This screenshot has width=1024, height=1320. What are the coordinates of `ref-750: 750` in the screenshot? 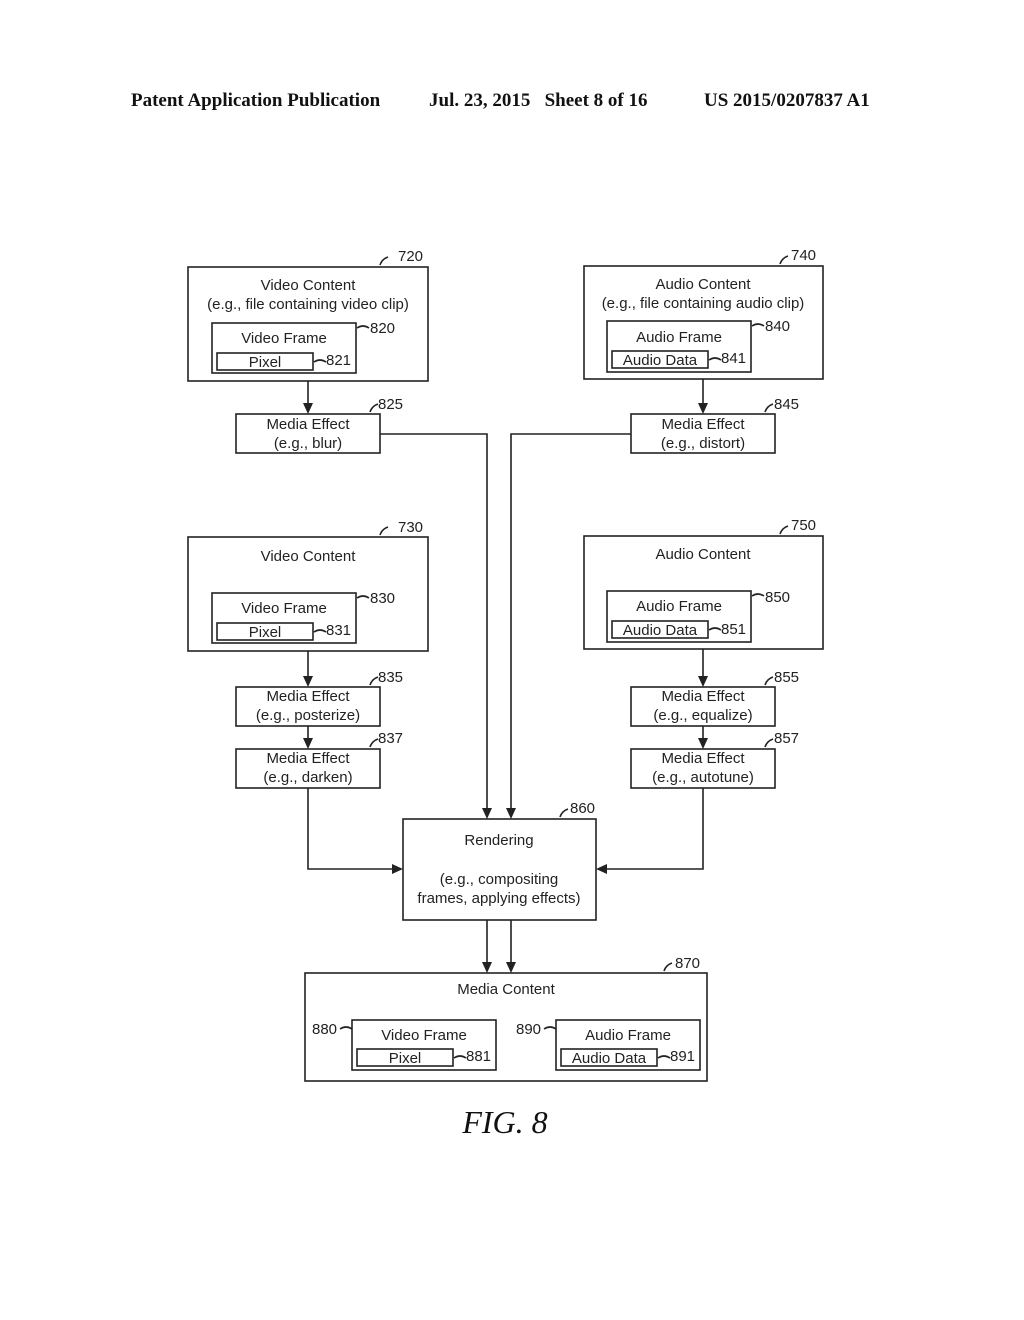 It's located at (803, 525).